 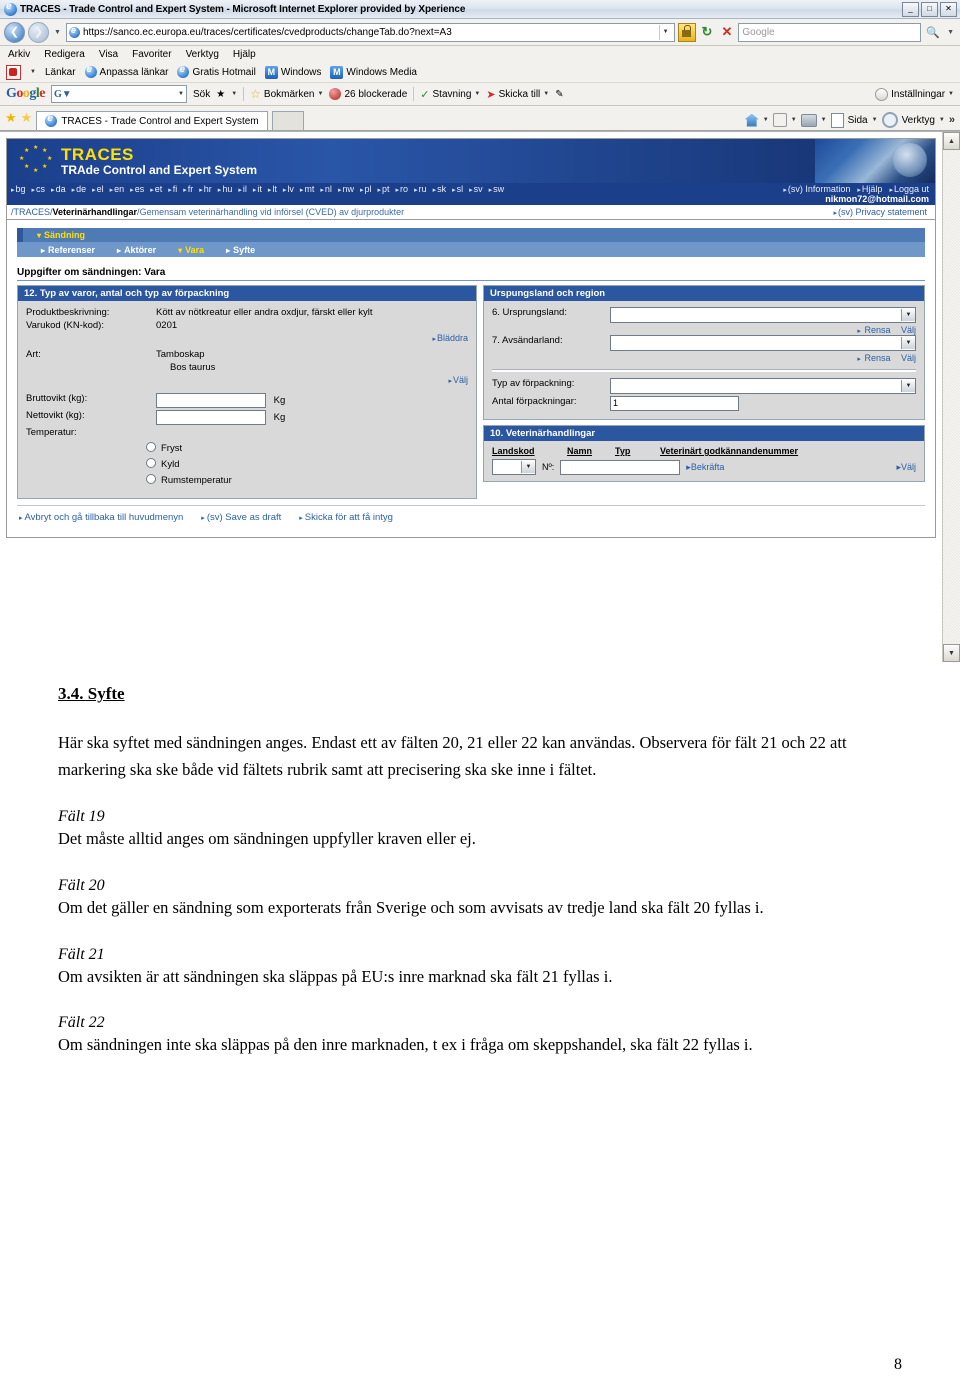 What do you see at coordinates (951, 653) in the screenshot?
I see `scroll-down-button: ▼` at bounding box center [951, 653].